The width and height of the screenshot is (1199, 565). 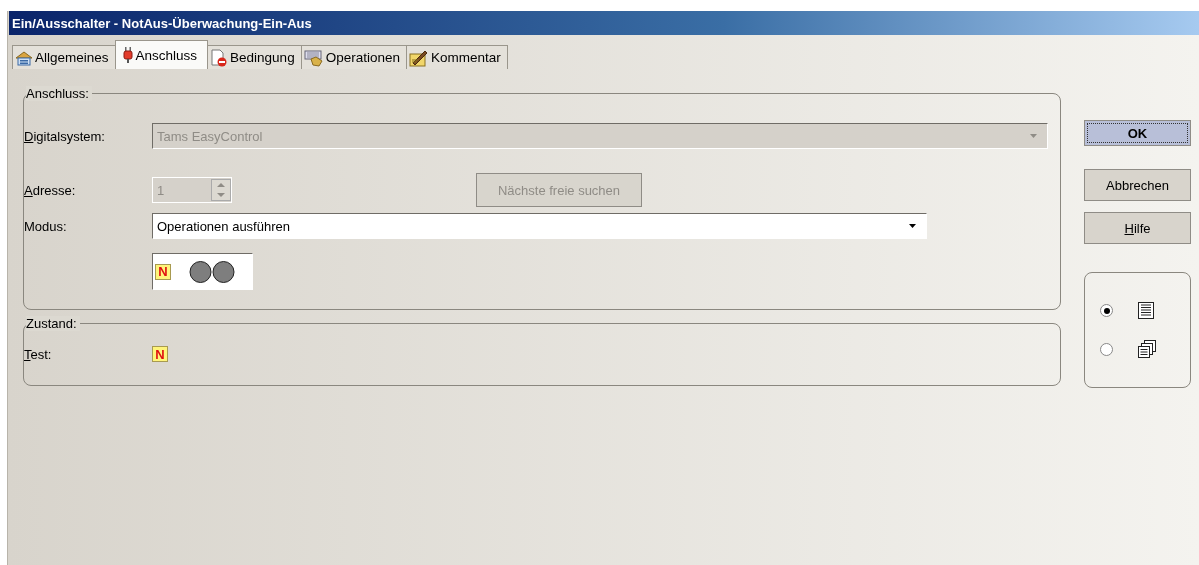 I want to click on tab: Kommentar, so click(x=456, y=57).